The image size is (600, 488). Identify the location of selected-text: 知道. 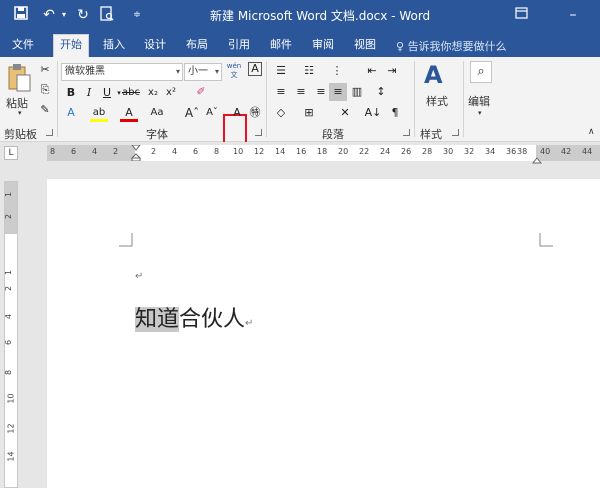
(157, 319).